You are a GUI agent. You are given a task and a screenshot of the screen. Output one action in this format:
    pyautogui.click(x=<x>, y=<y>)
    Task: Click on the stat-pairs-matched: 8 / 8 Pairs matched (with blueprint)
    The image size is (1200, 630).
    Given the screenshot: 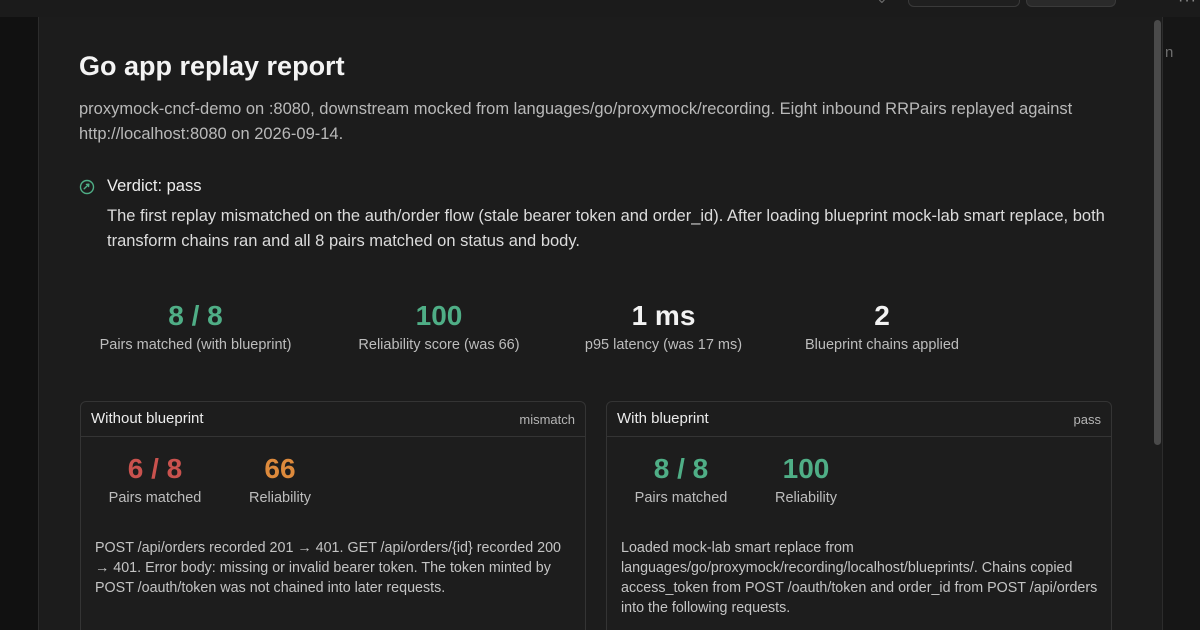 What is the action you would take?
    pyautogui.click(x=195, y=326)
    